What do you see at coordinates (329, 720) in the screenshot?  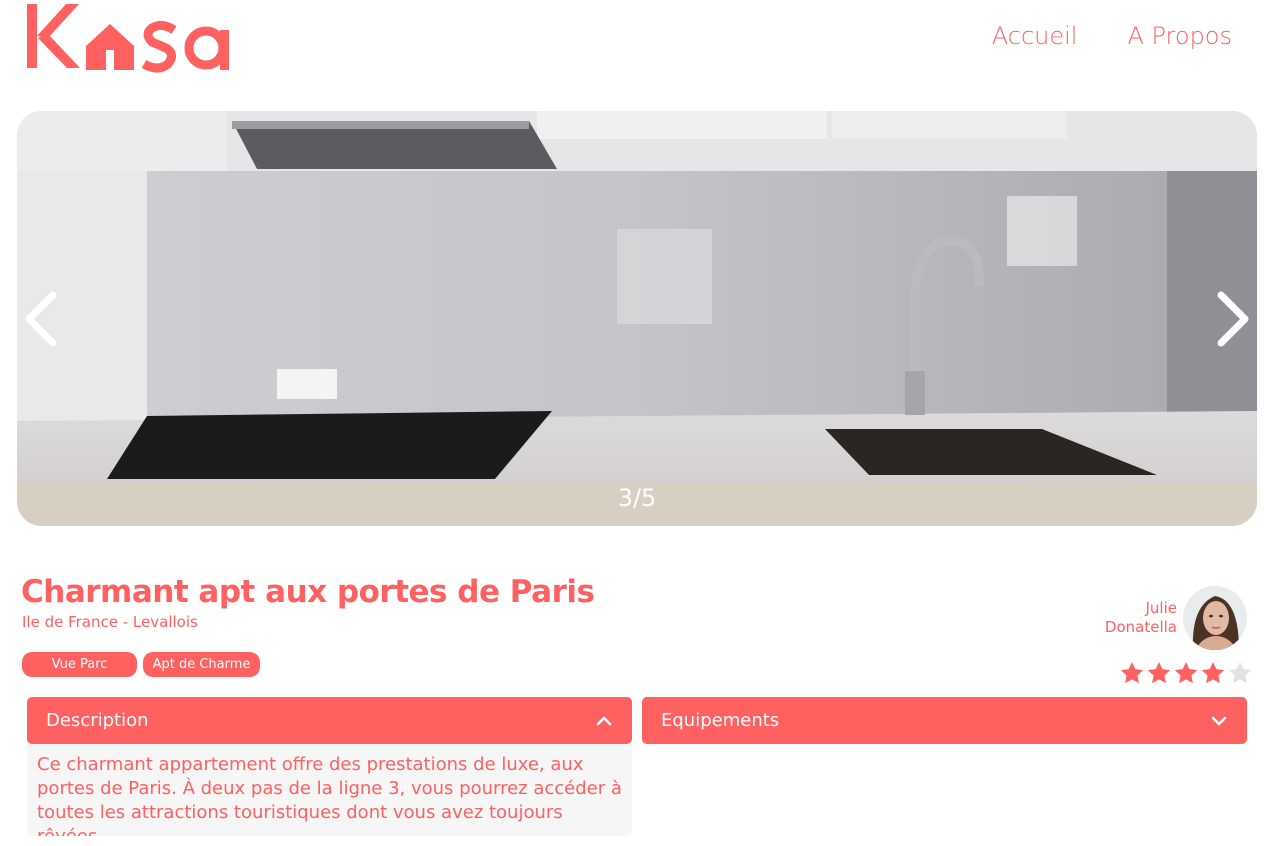 I see `collapse-description-toggle: Description` at bounding box center [329, 720].